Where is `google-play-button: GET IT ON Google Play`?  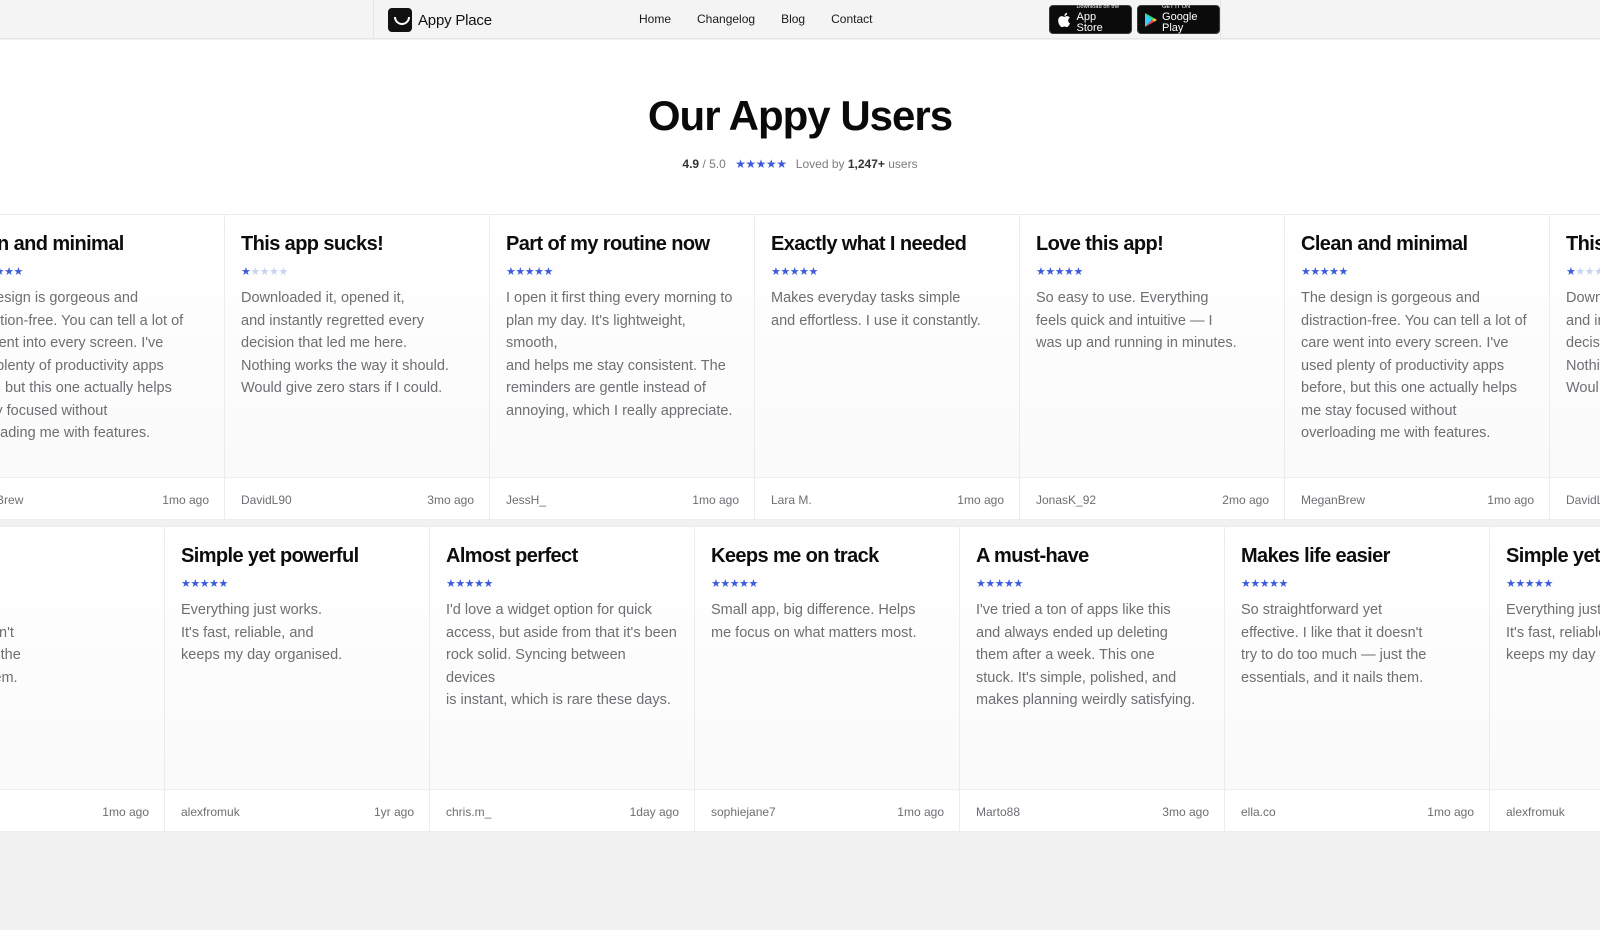 google-play-button: GET IT ON Google Play is located at coordinates (1178, 19).